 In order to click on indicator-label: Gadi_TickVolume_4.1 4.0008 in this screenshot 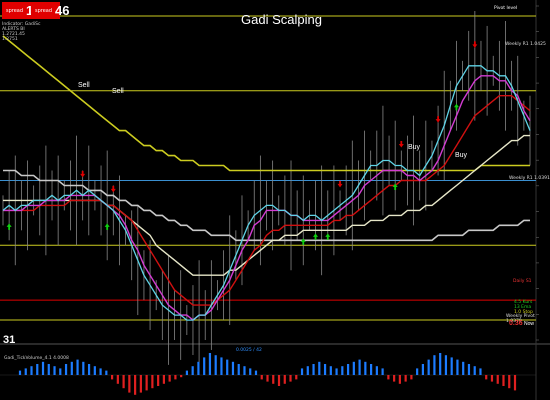, I will do `click(36, 358)`.